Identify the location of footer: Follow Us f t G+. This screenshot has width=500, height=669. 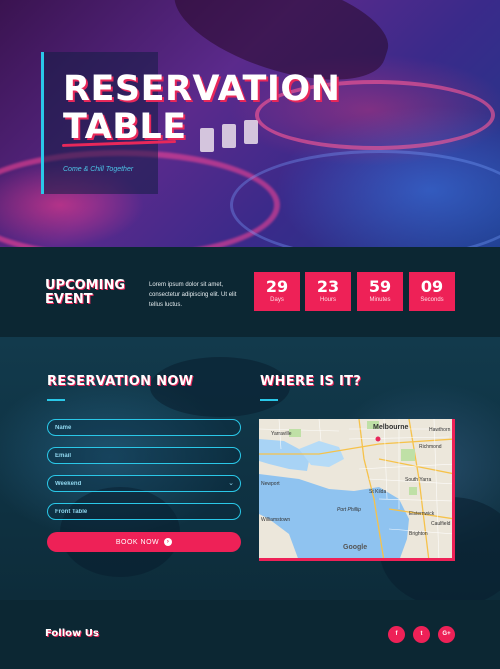
(250, 634).